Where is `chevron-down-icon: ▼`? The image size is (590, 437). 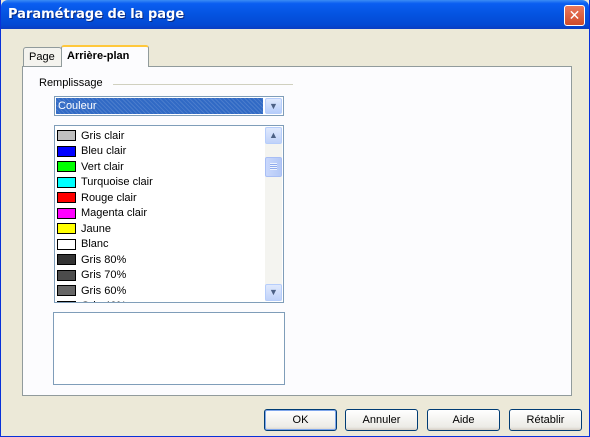
chevron-down-icon: ▼ is located at coordinates (273, 106).